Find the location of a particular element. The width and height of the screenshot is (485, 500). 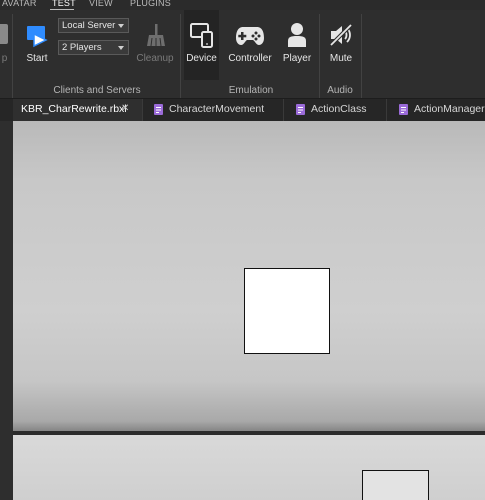

start-button: Start is located at coordinates (37, 45).